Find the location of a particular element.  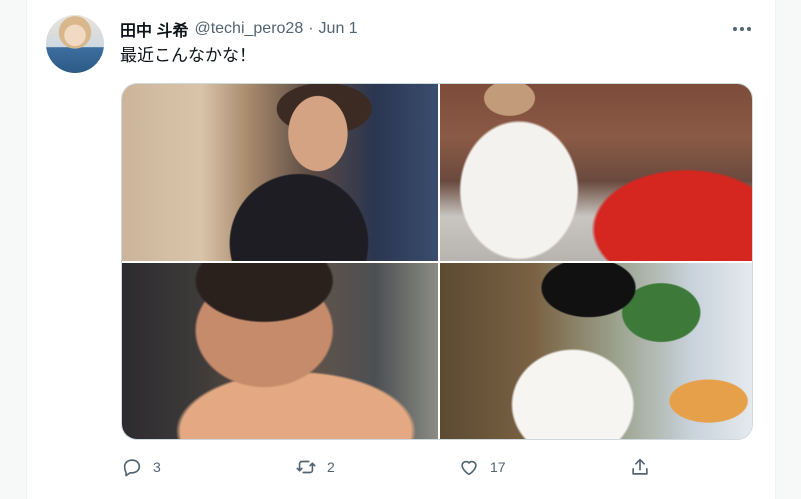

like-button: 17 is located at coordinates (482, 467).